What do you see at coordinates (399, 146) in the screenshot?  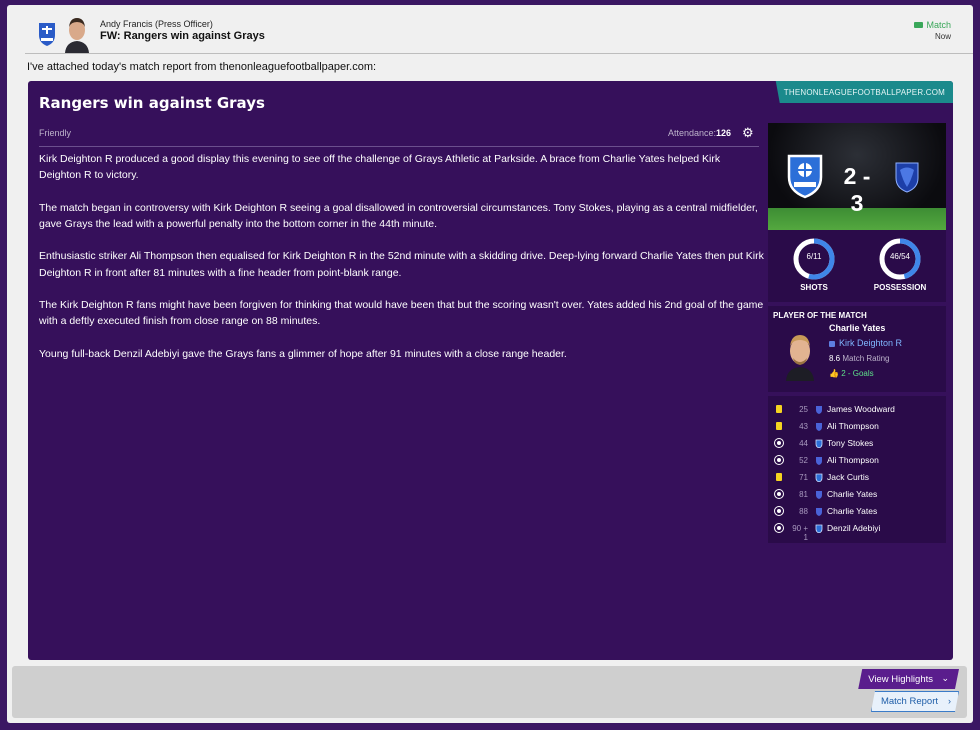 I see `report-divider` at bounding box center [399, 146].